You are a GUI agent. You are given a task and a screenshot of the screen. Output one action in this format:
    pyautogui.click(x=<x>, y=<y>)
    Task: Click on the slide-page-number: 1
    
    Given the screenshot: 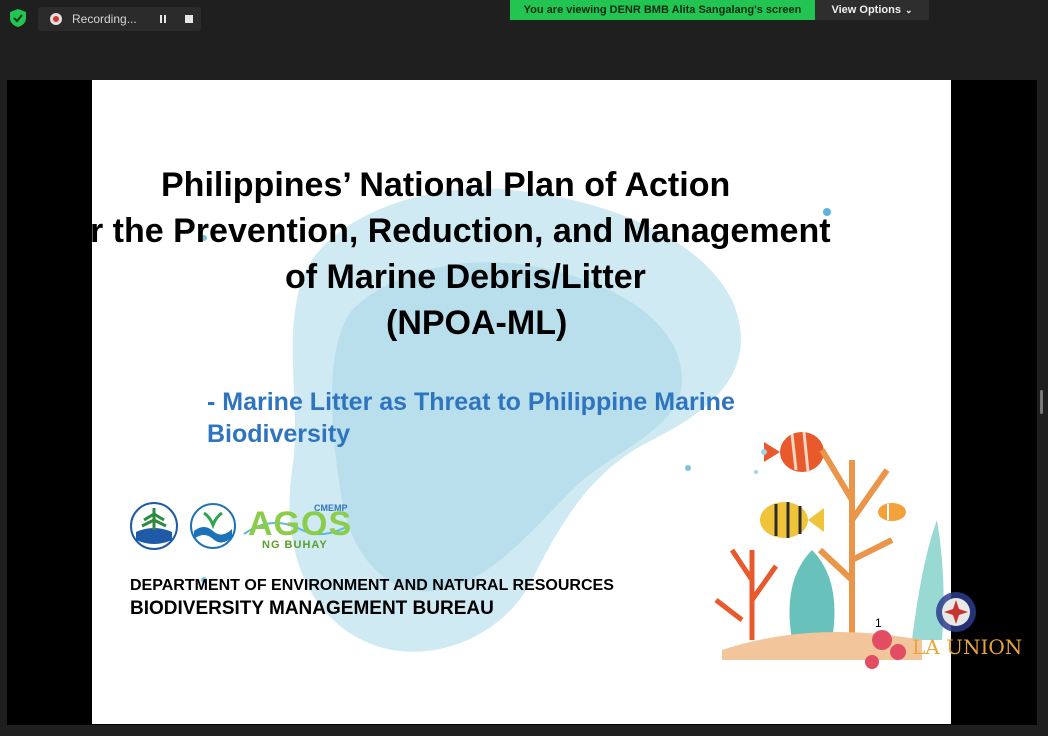 What is the action you would take?
    pyautogui.click(x=878, y=623)
    